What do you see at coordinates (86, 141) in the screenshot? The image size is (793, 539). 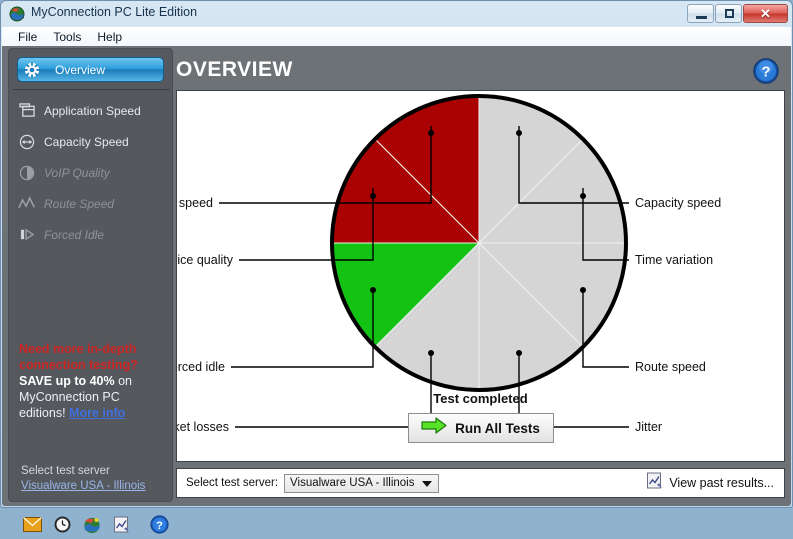 I see `sidebar-item-label: Capacity Speed` at bounding box center [86, 141].